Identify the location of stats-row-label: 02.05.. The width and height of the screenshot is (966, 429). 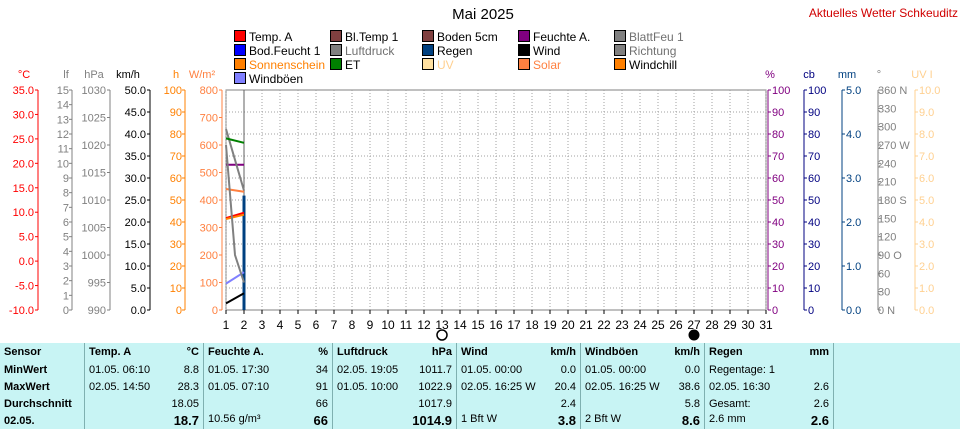
(19, 420).